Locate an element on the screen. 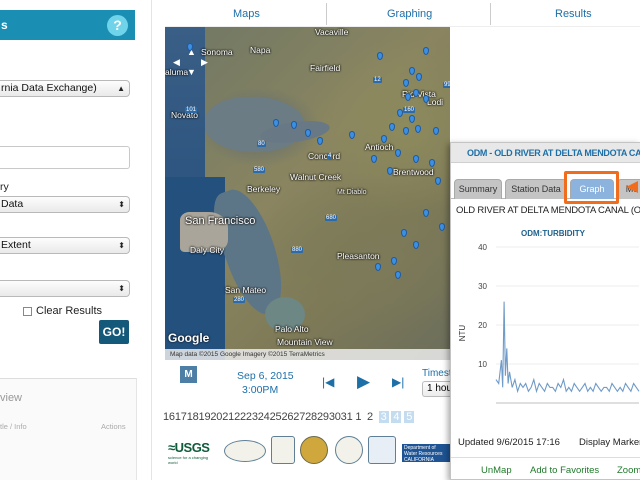  data-source-value: rnia Data Exchange) is located at coordinates (49, 88).